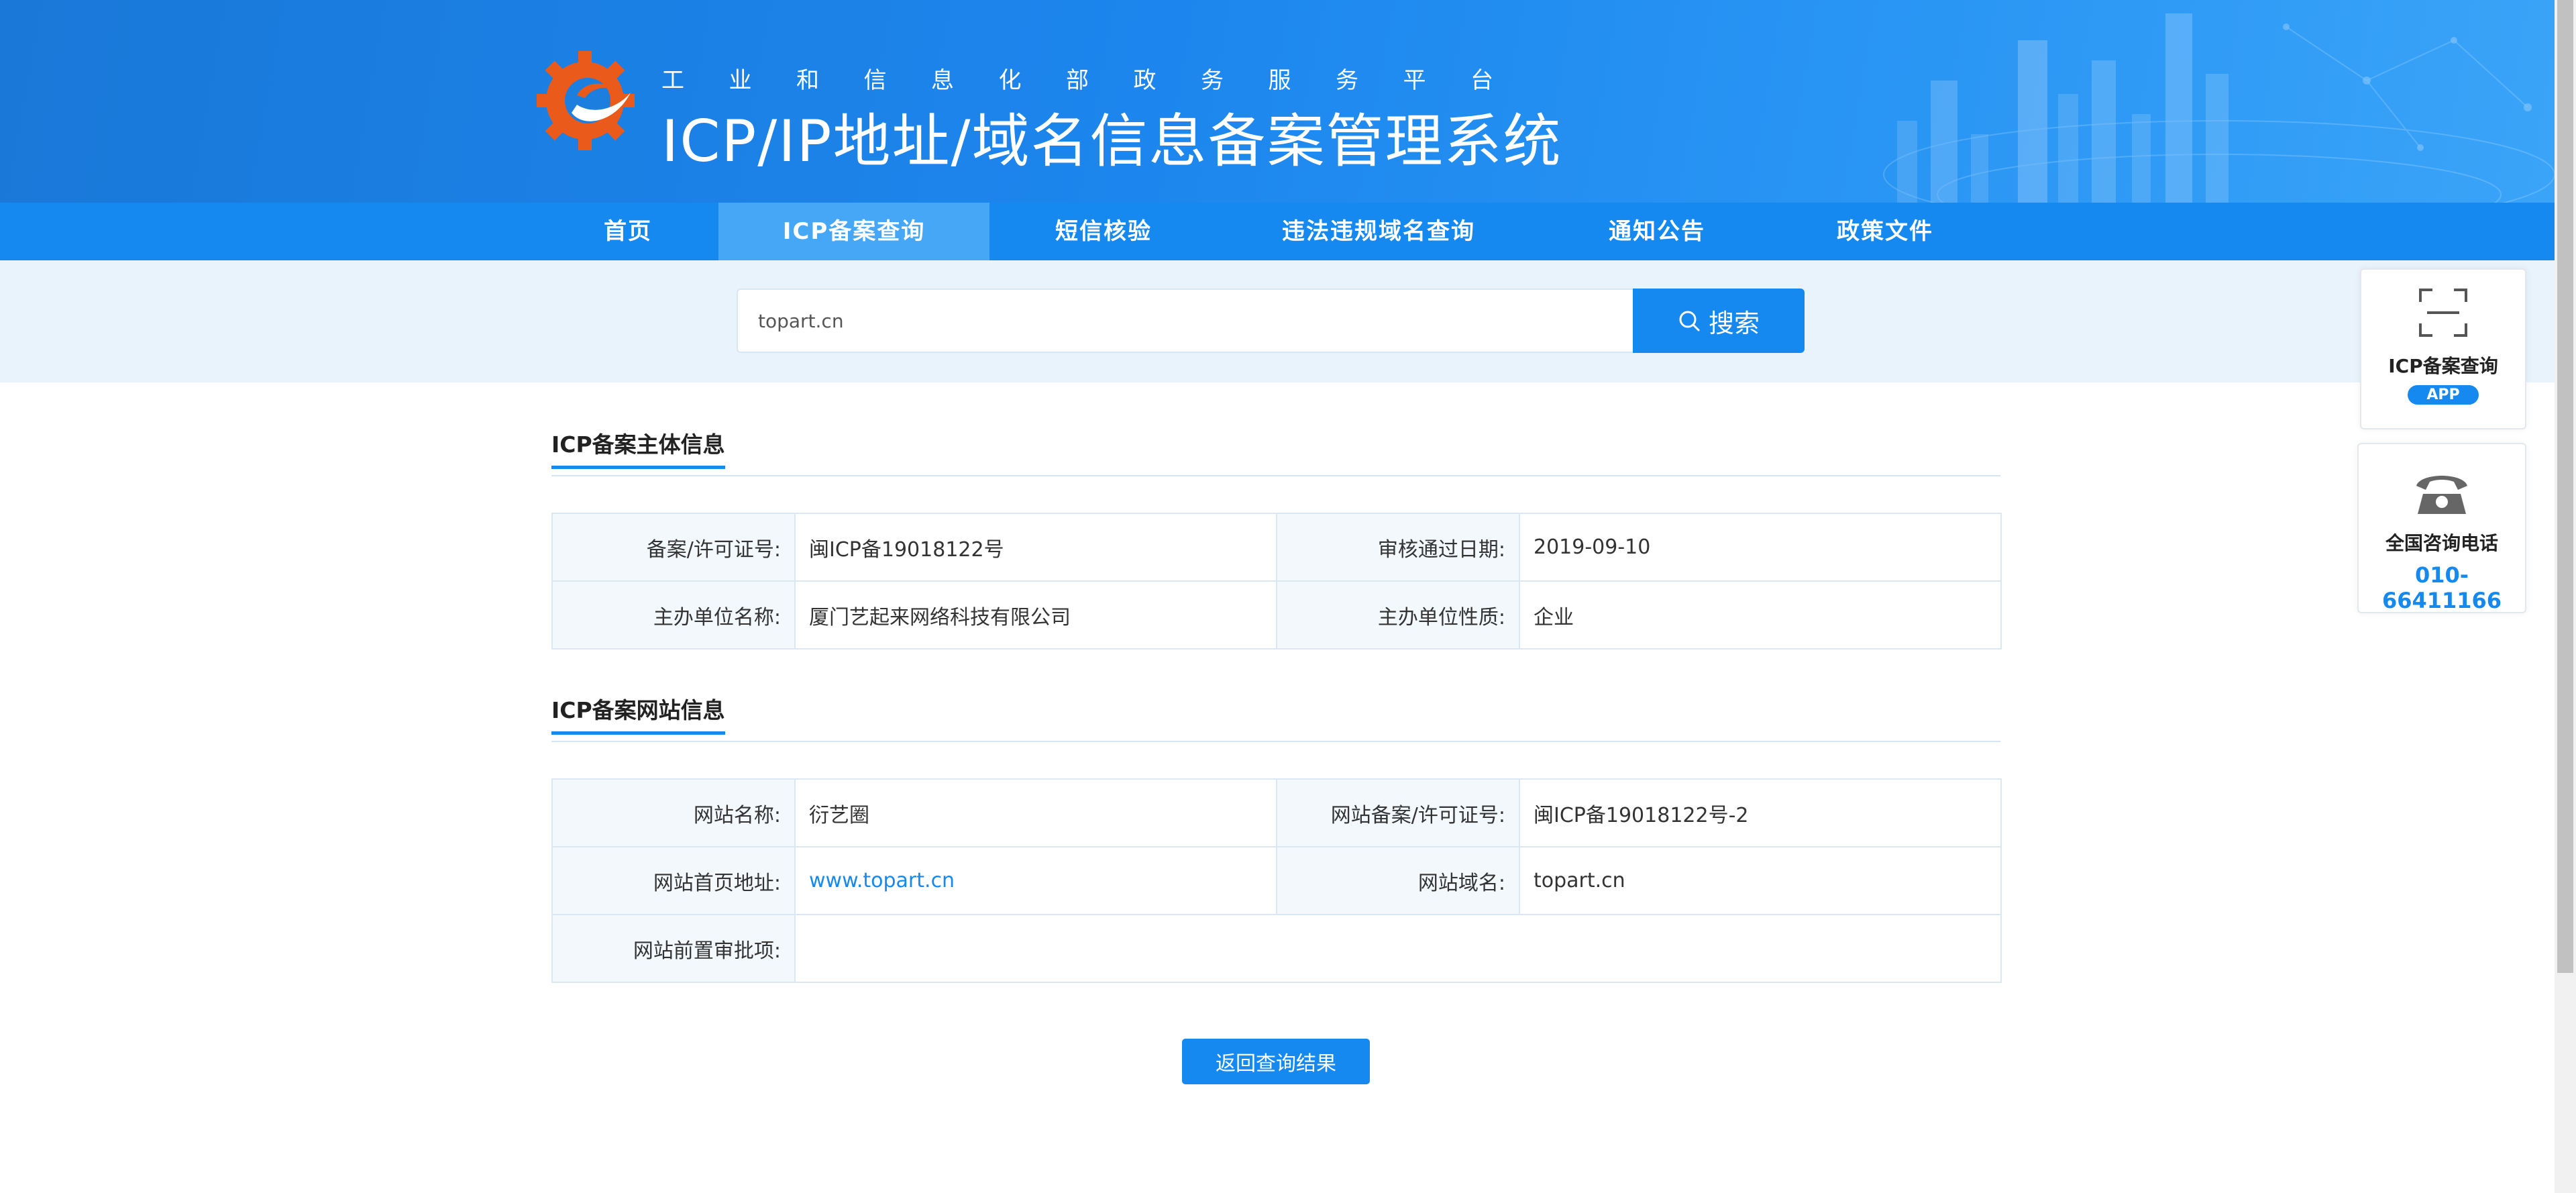 The image size is (2576, 1193). What do you see at coordinates (807, 80) in the screenshot?
I see `ministry-char: 和` at bounding box center [807, 80].